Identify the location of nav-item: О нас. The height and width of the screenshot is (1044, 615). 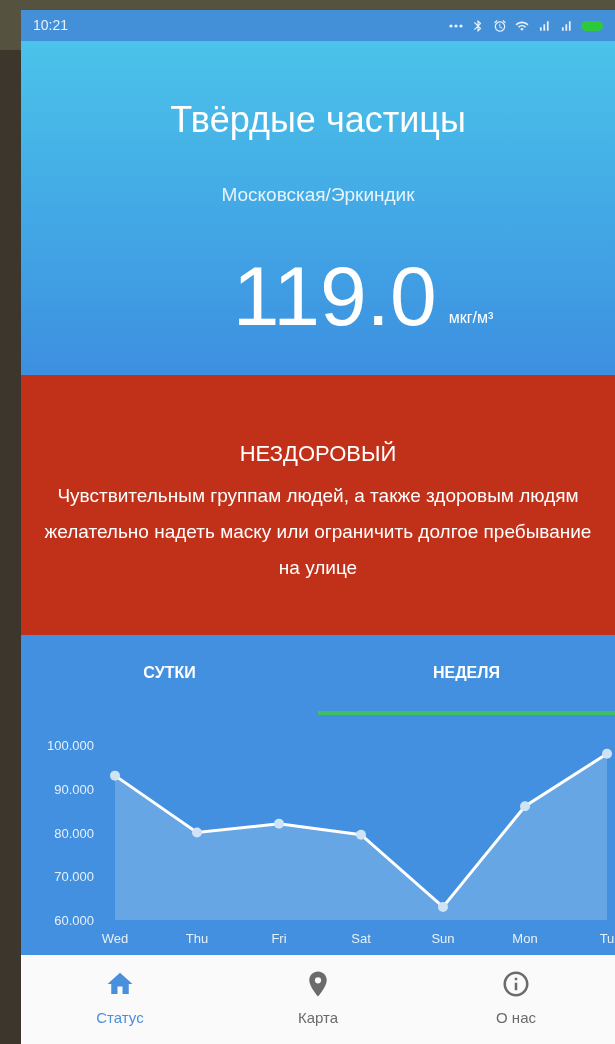
(516, 999).